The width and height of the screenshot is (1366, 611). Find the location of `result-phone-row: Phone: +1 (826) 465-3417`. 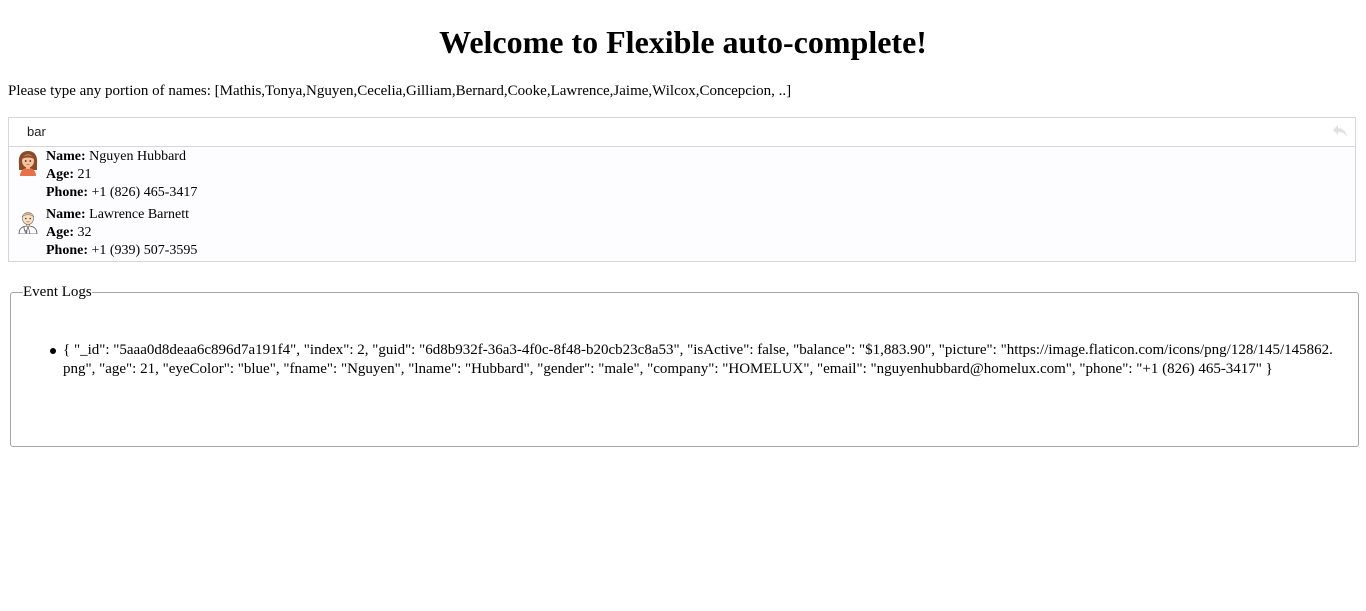

result-phone-row: Phone: +1 (826) 465-3417 is located at coordinates (121, 193).